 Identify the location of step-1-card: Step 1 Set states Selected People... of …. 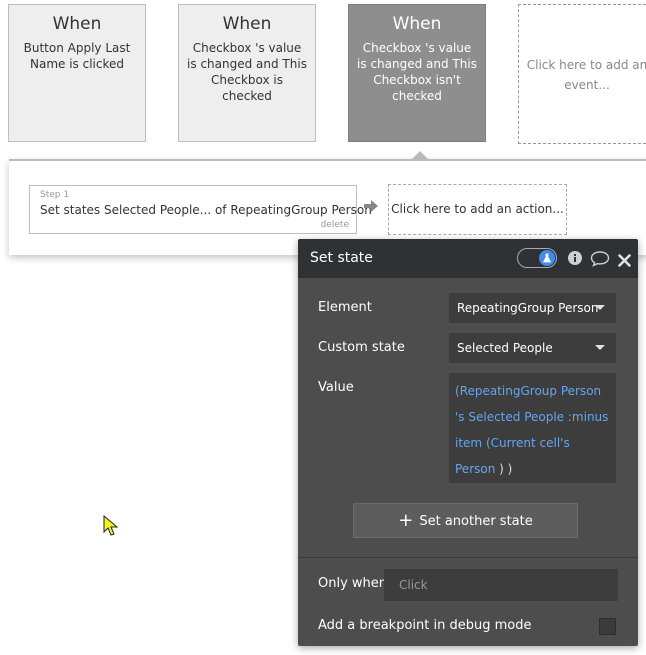
(200, 209).